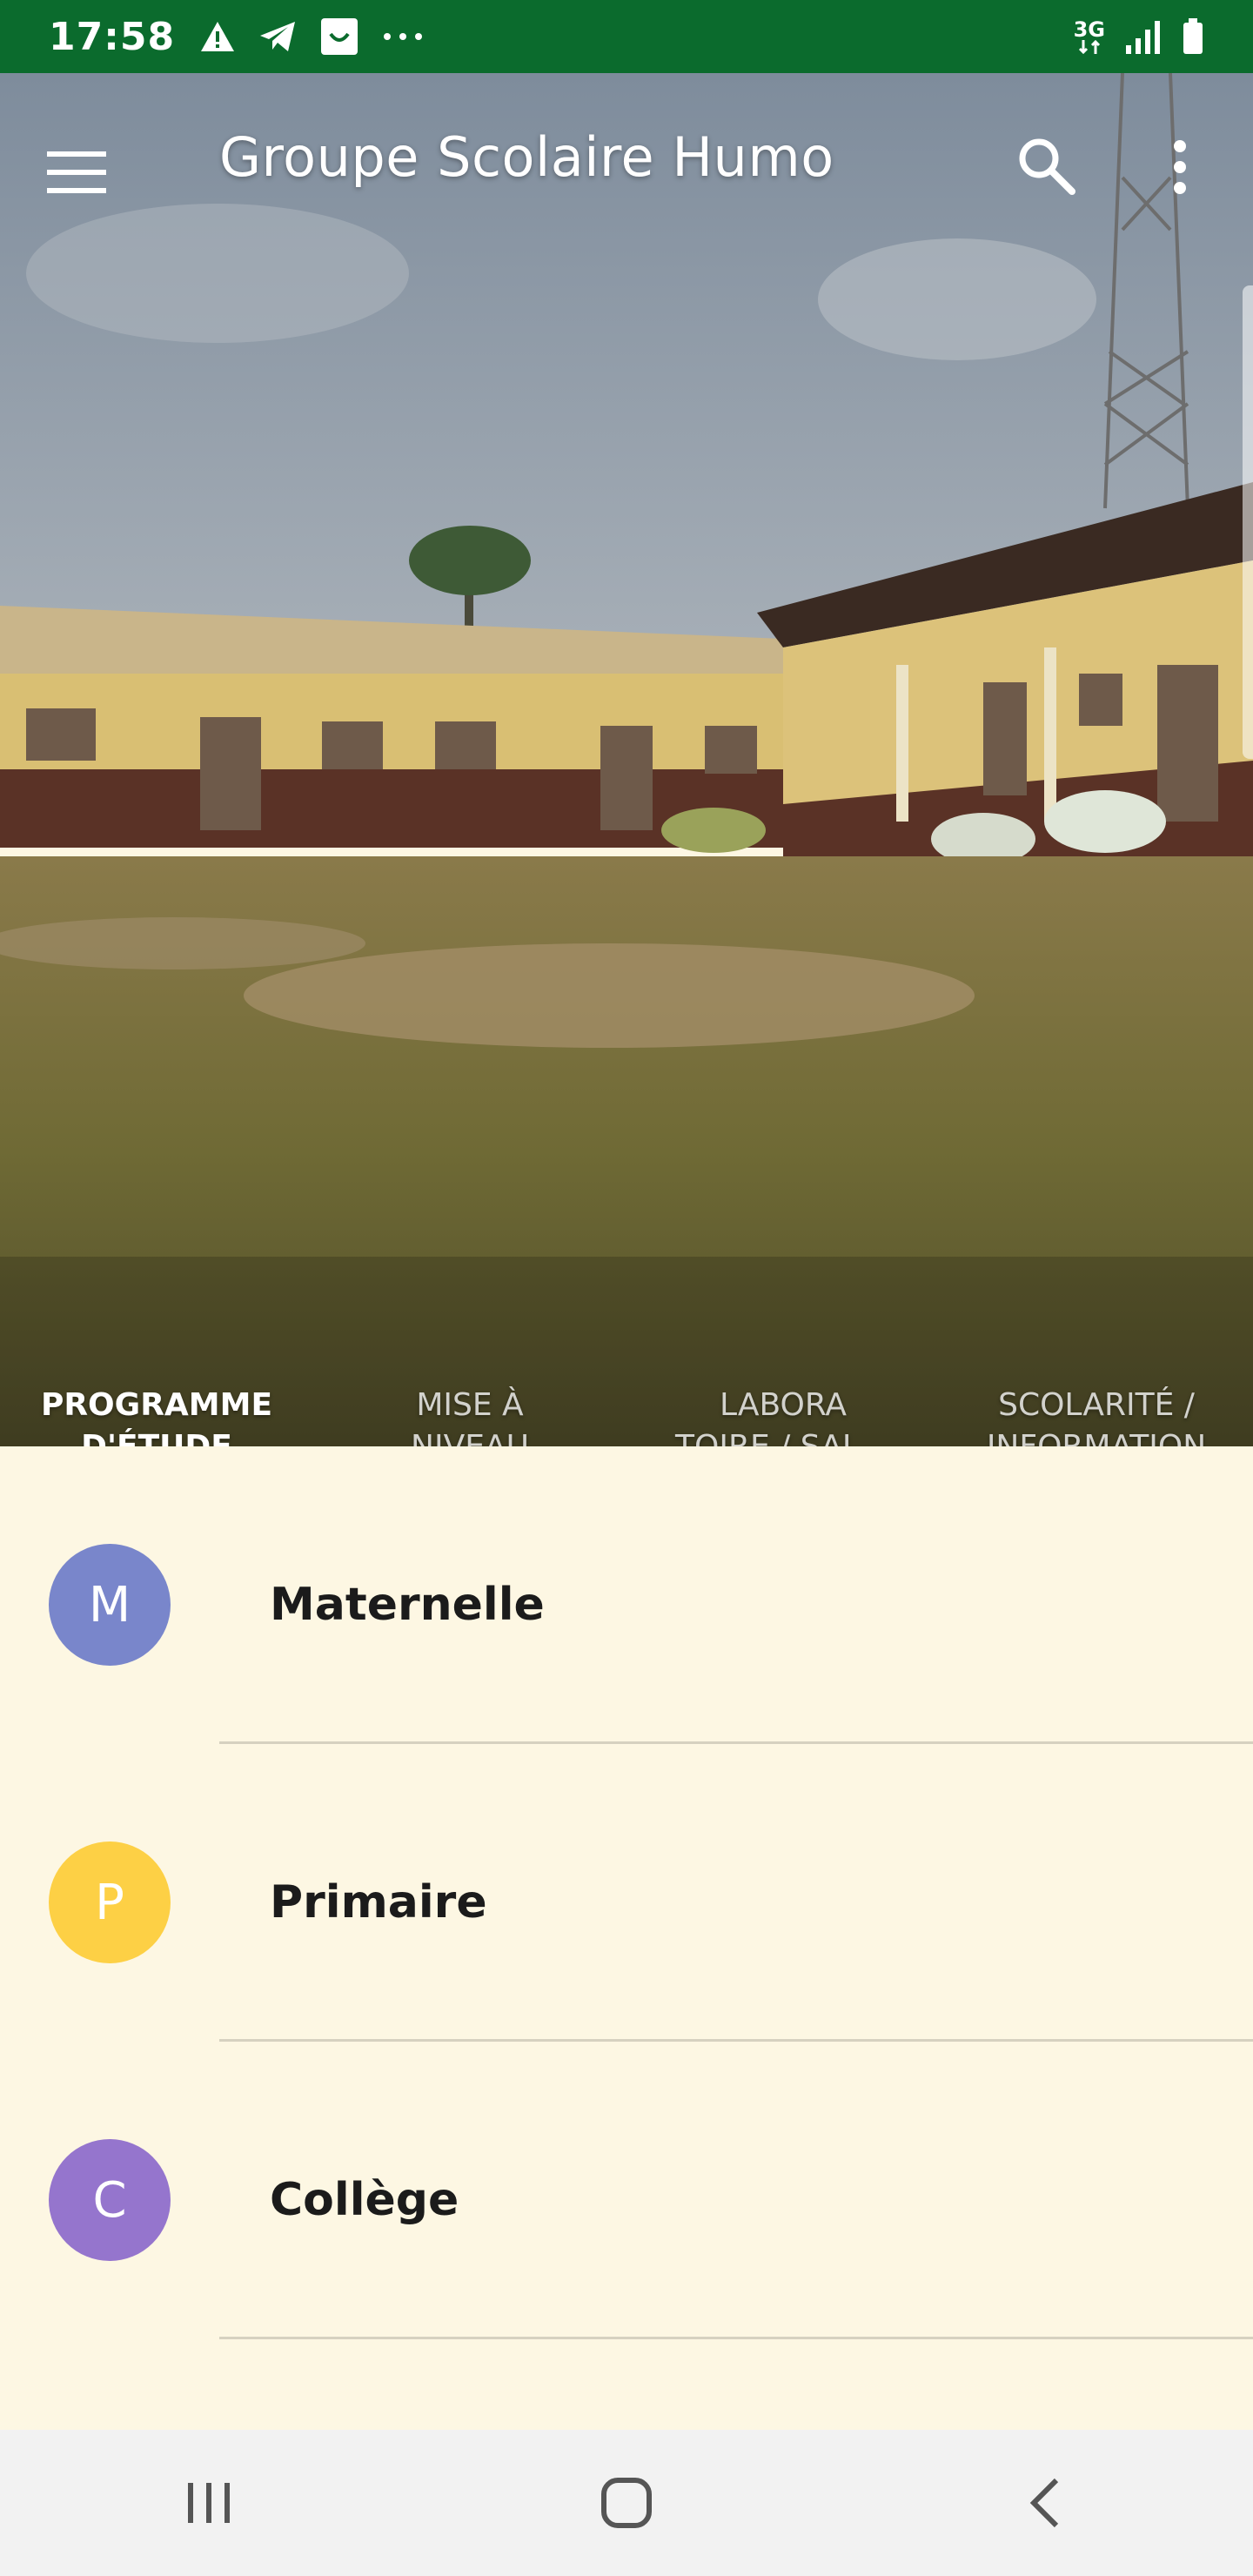 This screenshot has height=2576, width=1253. What do you see at coordinates (407, 1605) in the screenshot?
I see `list-item-label: Maternelle` at bounding box center [407, 1605].